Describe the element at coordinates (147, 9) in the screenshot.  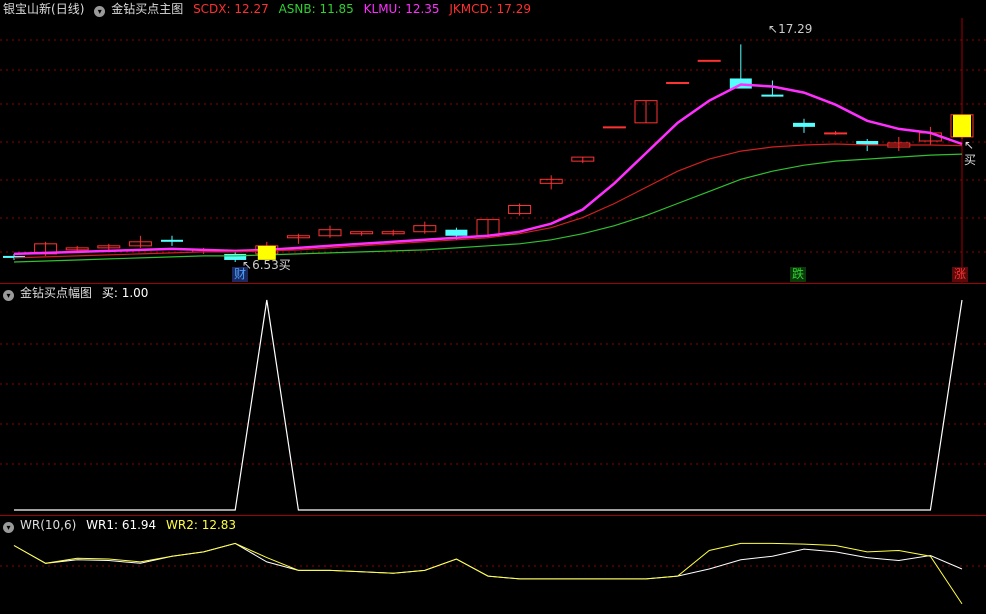
I see `indicator-name: 金钻买点主图` at that location.